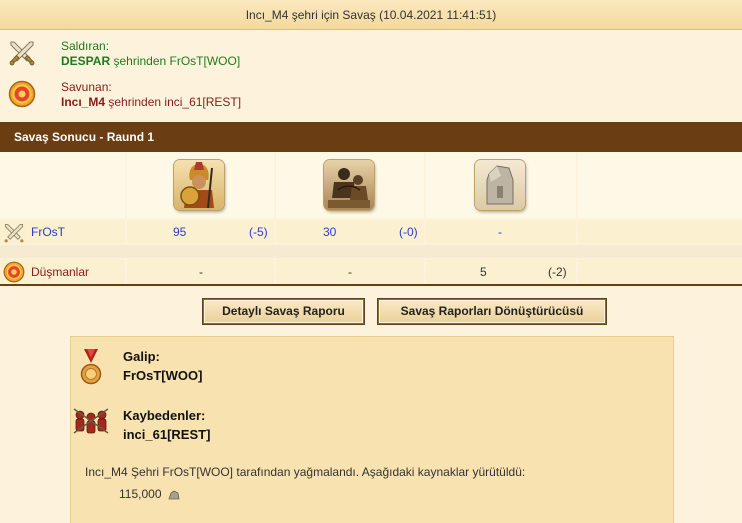 The image size is (742, 523). I want to click on unit-count: 95, so click(180, 232).